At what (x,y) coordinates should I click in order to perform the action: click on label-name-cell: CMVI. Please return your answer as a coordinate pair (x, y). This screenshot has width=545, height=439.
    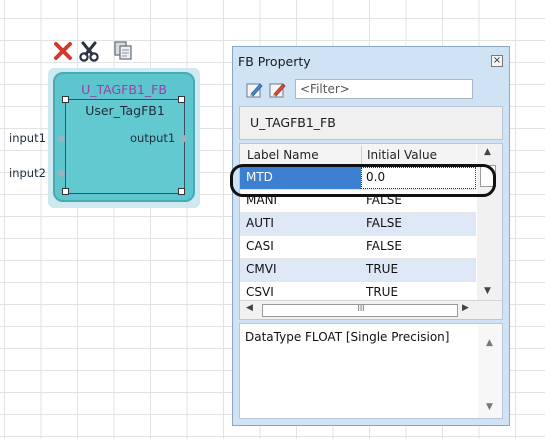
    Looking at the image, I should click on (261, 269).